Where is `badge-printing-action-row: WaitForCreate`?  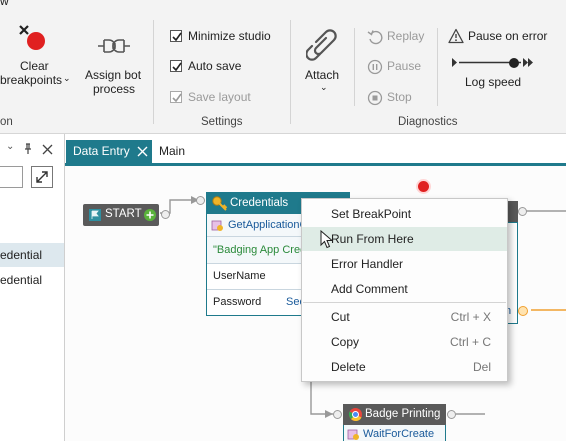
badge-printing-action-row: WaitForCreate is located at coordinates (394, 433).